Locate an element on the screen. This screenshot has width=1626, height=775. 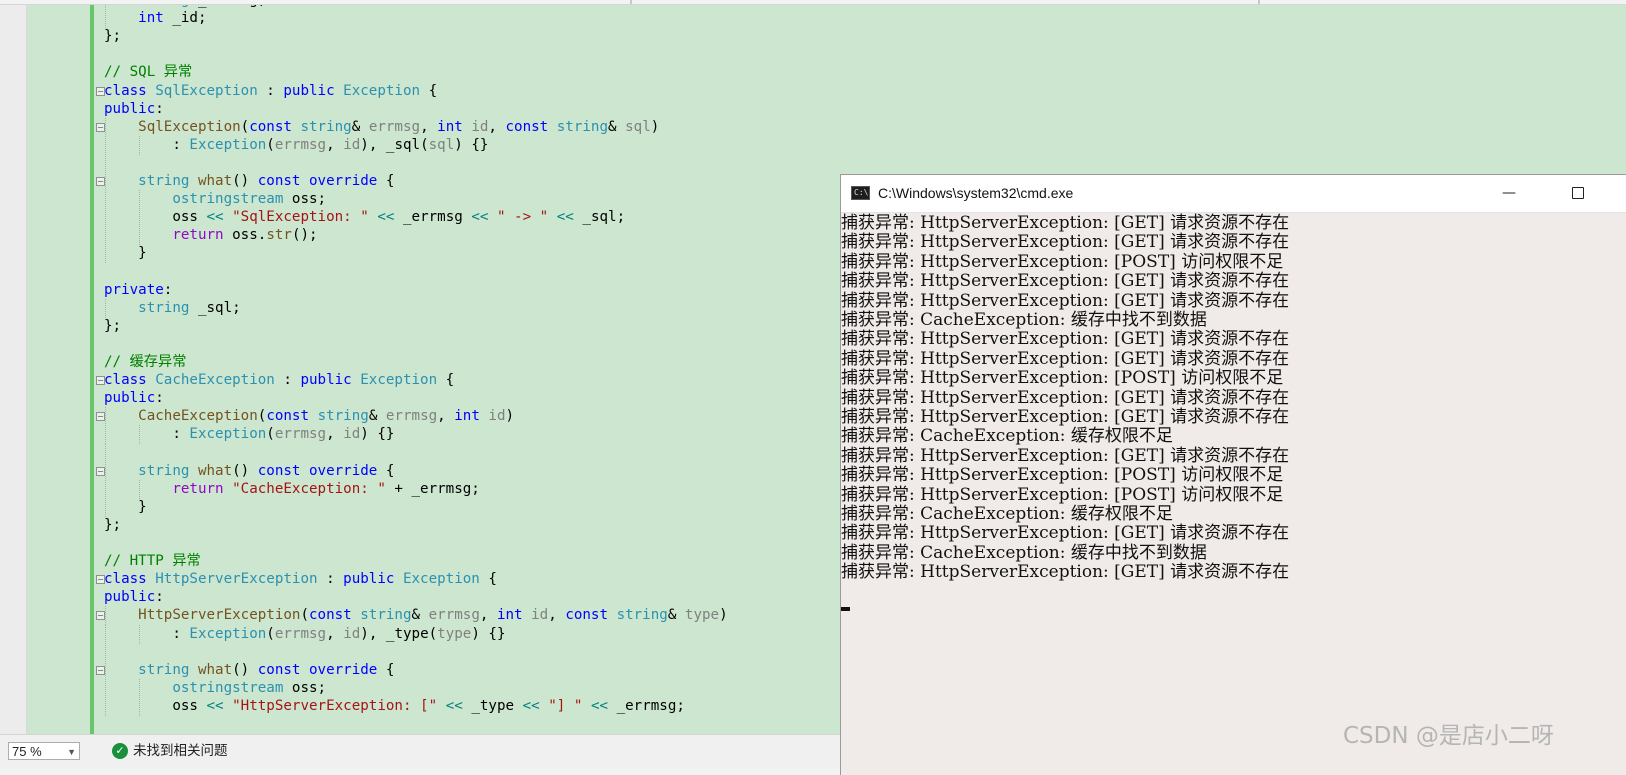
code-text: : Exception(errmsg, id) {} is located at coordinates (249, 434).